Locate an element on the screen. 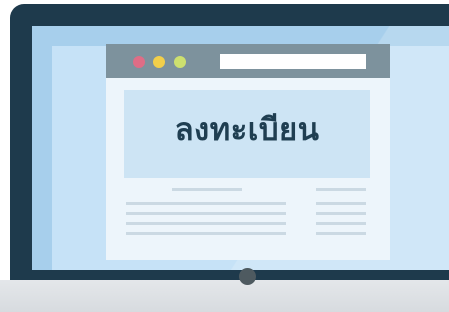 The height and width of the screenshot is (312, 449). address-bar is located at coordinates (293, 61).